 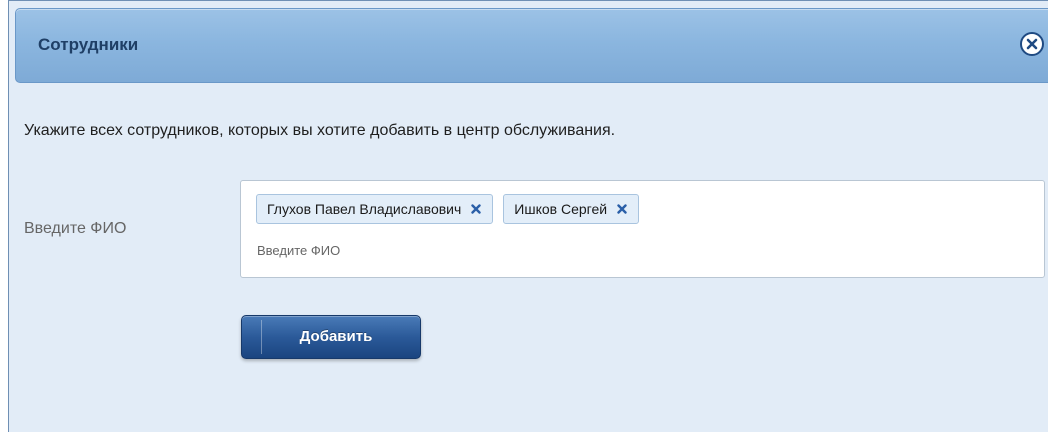 I want to click on dialog-title: Сотрудники, so click(x=88, y=44).